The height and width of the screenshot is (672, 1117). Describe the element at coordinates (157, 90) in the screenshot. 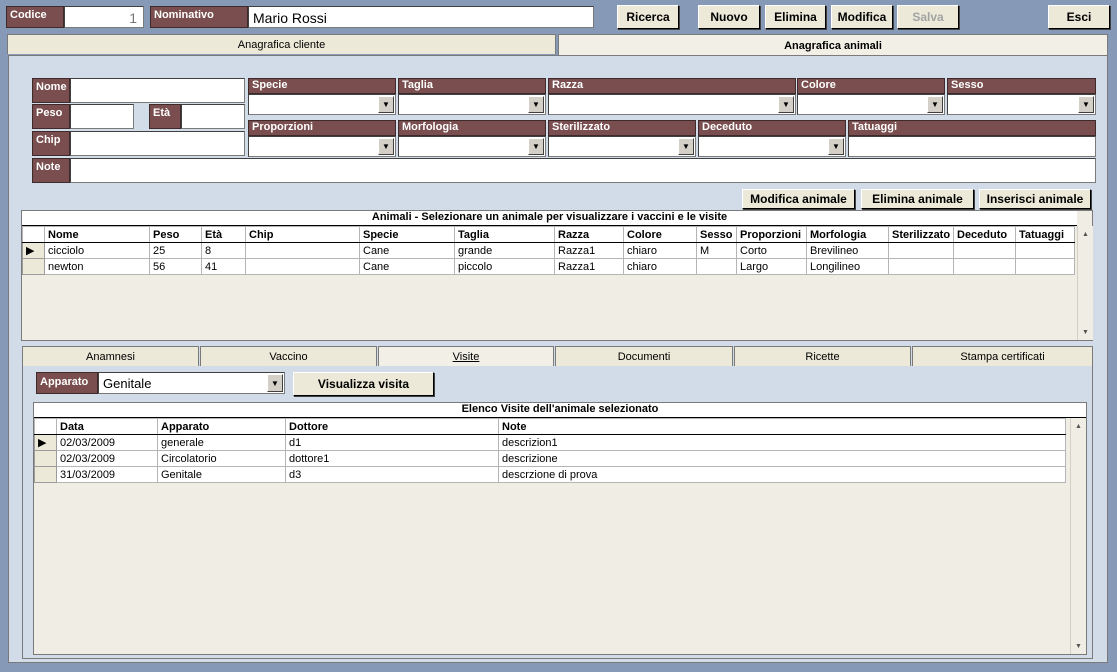

I see `nome-field` at that location.